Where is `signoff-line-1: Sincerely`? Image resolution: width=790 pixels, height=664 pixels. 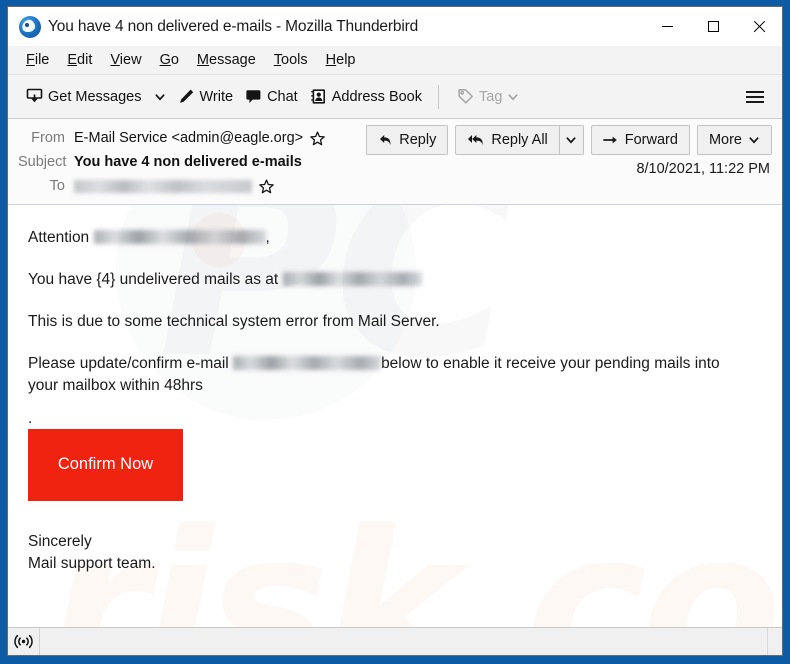
signoff-line-1: Sincerely is located at coordinates (60, 541).